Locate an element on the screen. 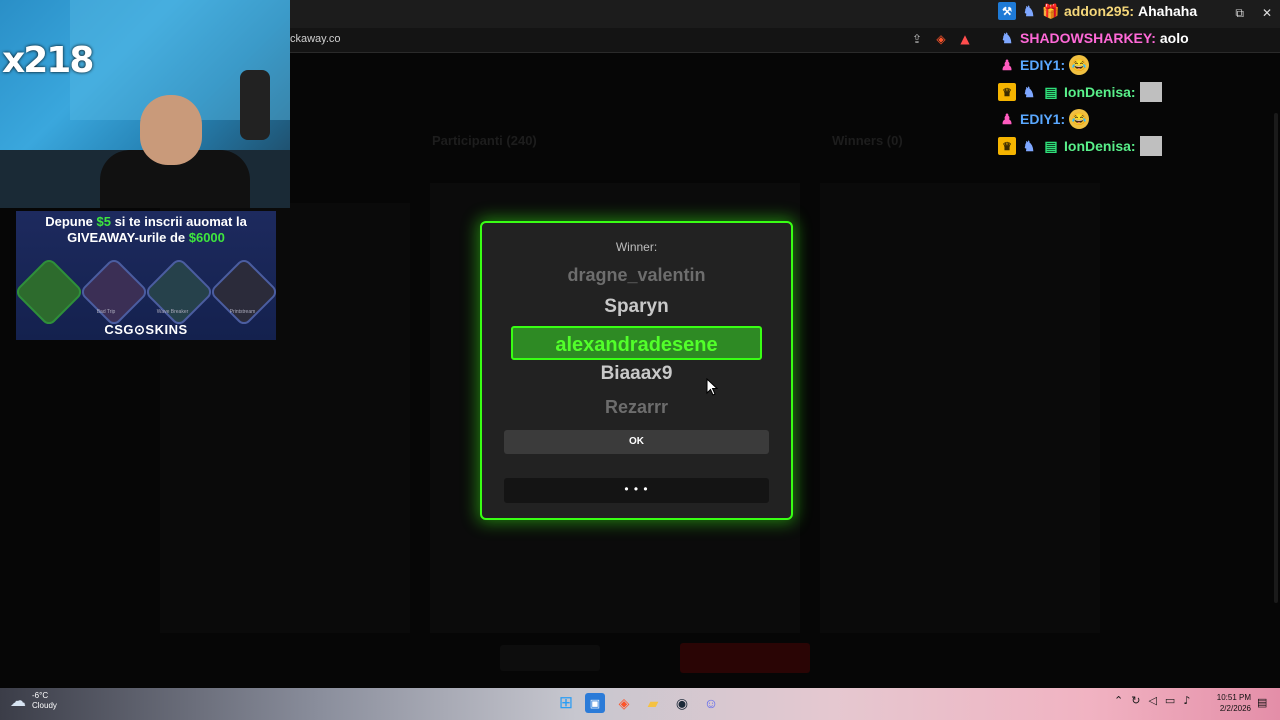  chat-username: SHADOWSHARKEY: is located at coordinates (1088, 38).